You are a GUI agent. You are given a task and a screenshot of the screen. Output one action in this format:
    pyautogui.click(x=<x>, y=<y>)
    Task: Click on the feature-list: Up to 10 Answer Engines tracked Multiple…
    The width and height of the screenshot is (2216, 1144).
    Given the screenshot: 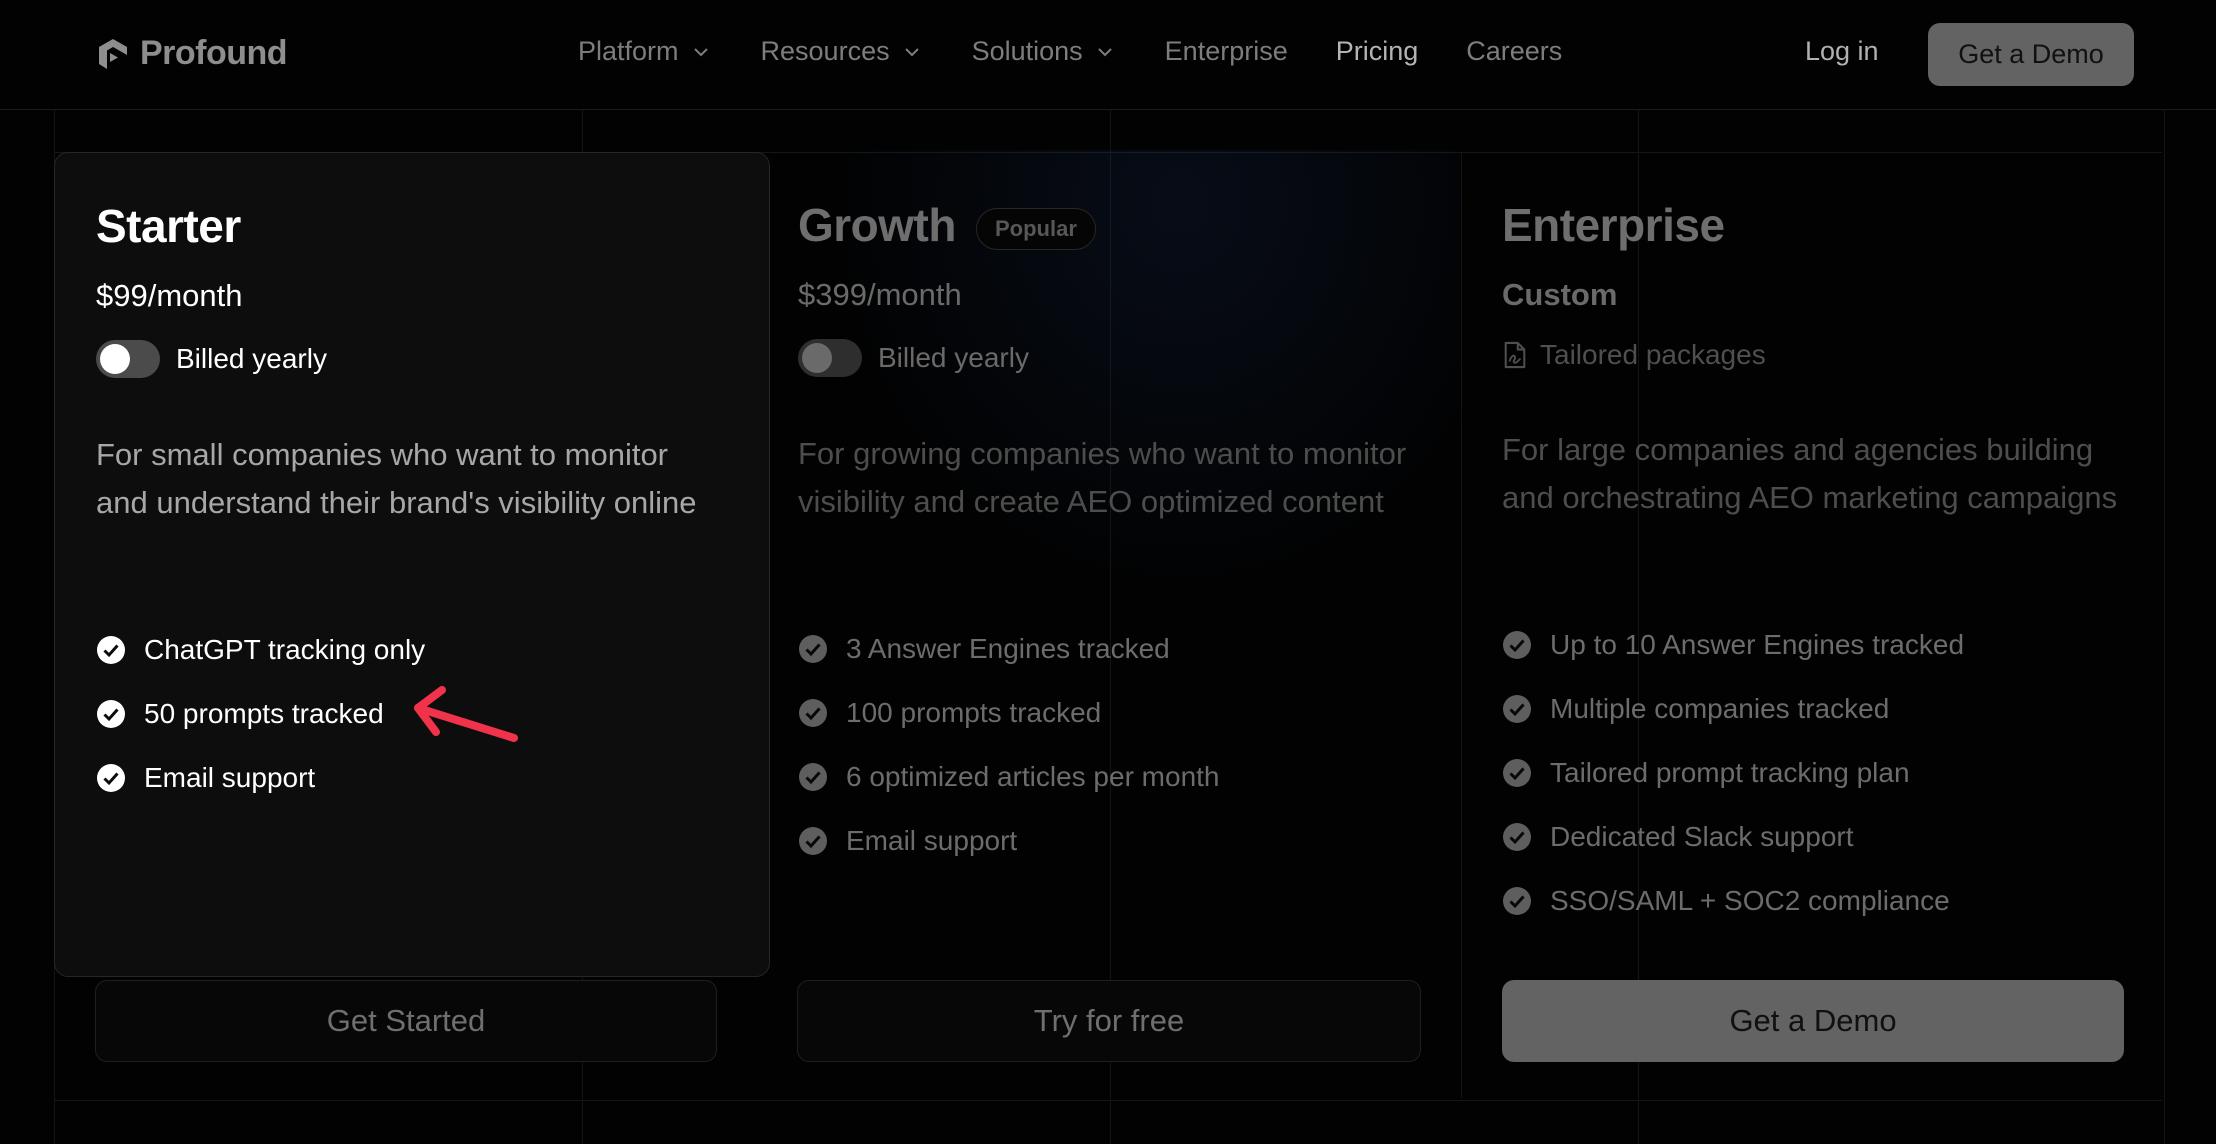 What is the action you would take?
    pyautogui.click(x=1733, y=773)
    